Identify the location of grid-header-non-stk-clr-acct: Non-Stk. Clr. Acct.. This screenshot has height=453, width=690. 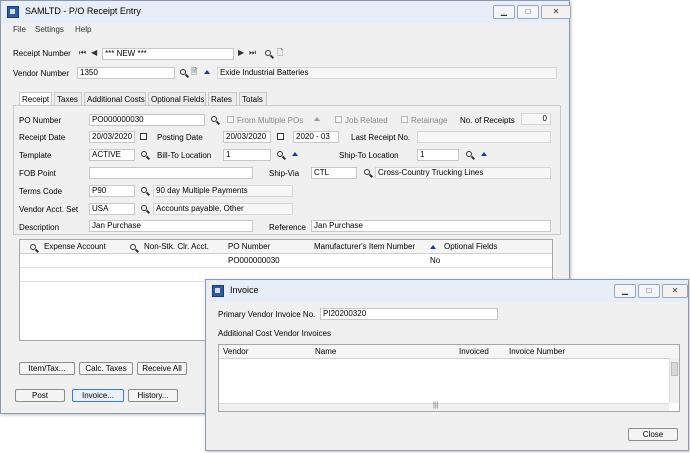
(176, 246).